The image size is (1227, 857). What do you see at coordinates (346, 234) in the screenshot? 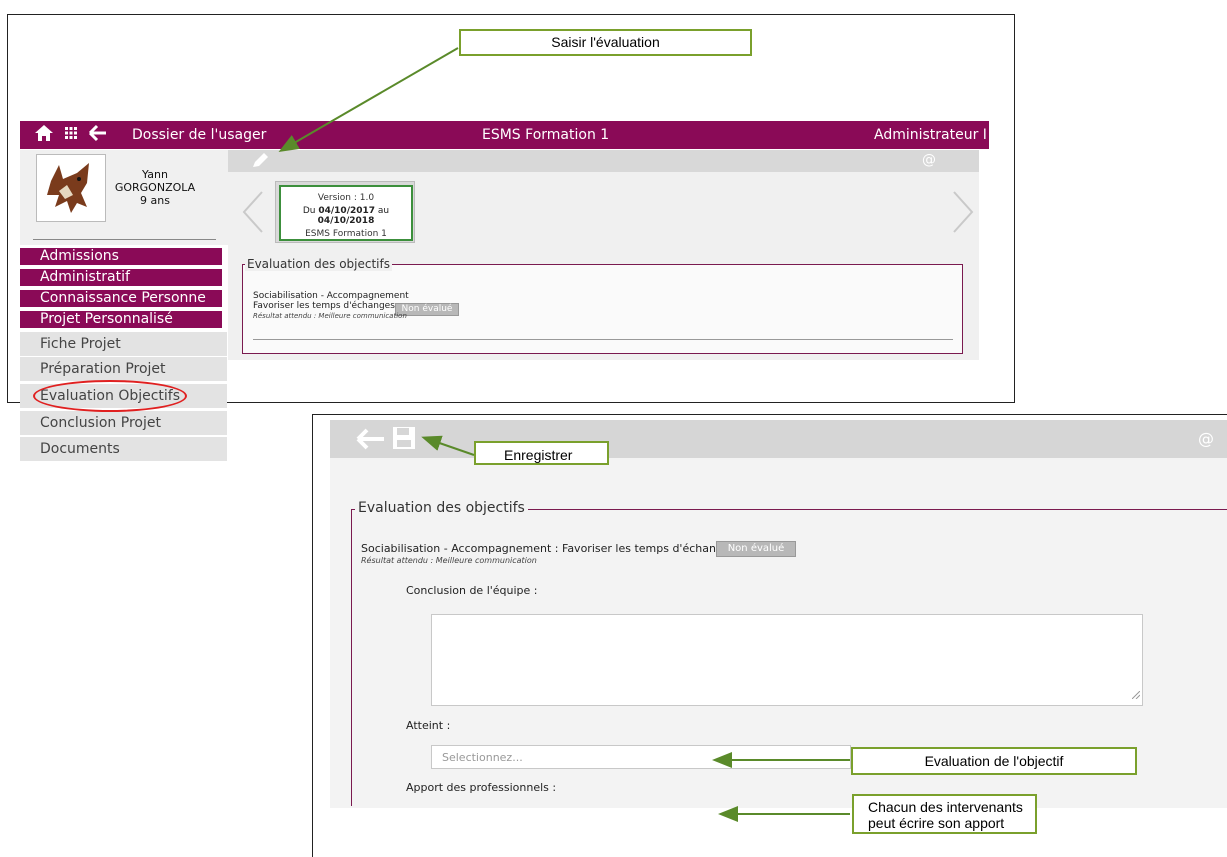
I see `version-establishment: ESMS Formation 1` at bounding box center [346, 234].